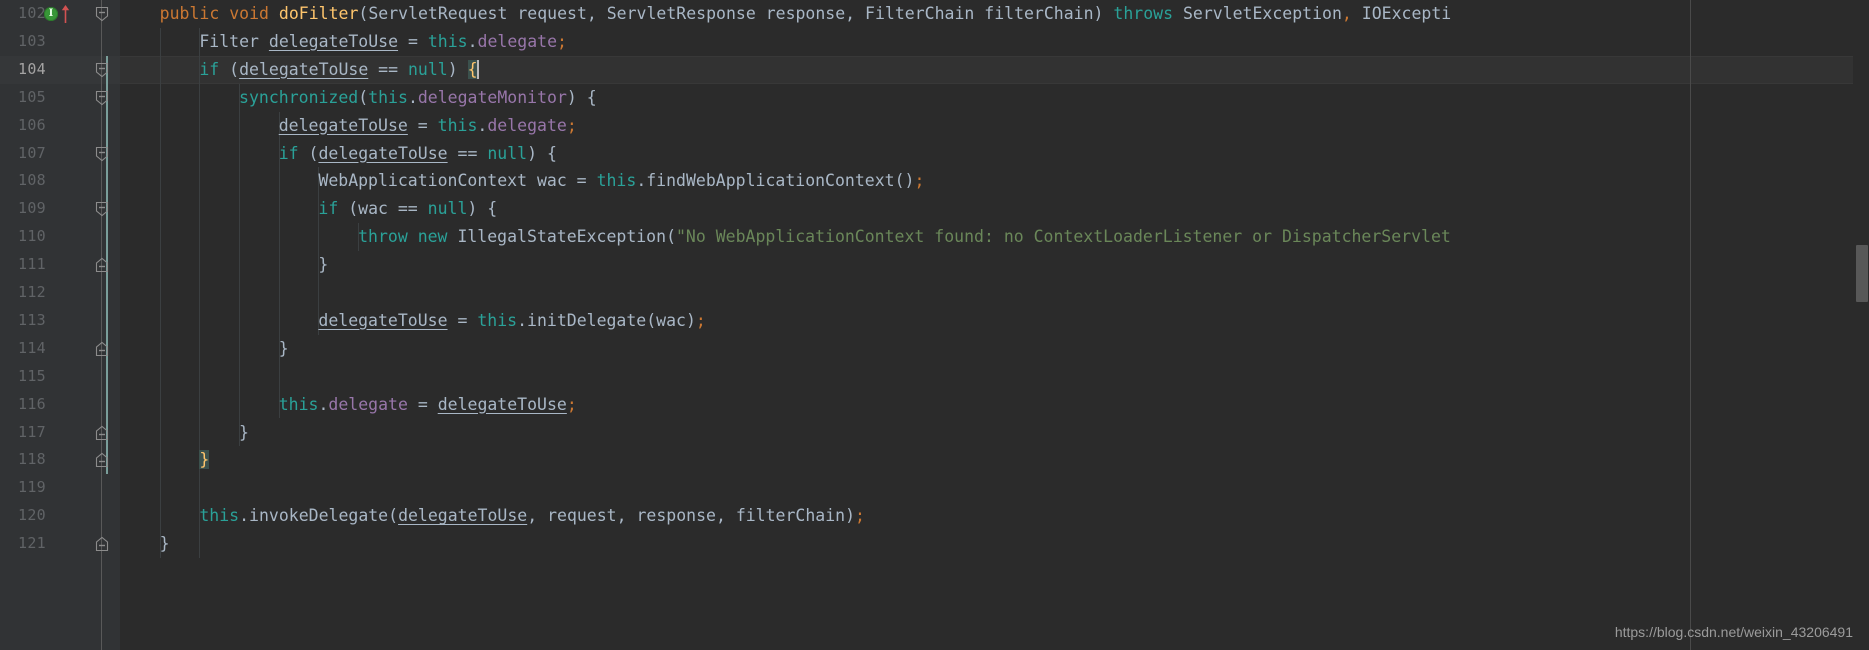 This screenshot has width=1869, height=650. Describe the element at coordinates (51, 14) in the screenshot. I see `implementing-method-icon: I` at that location.